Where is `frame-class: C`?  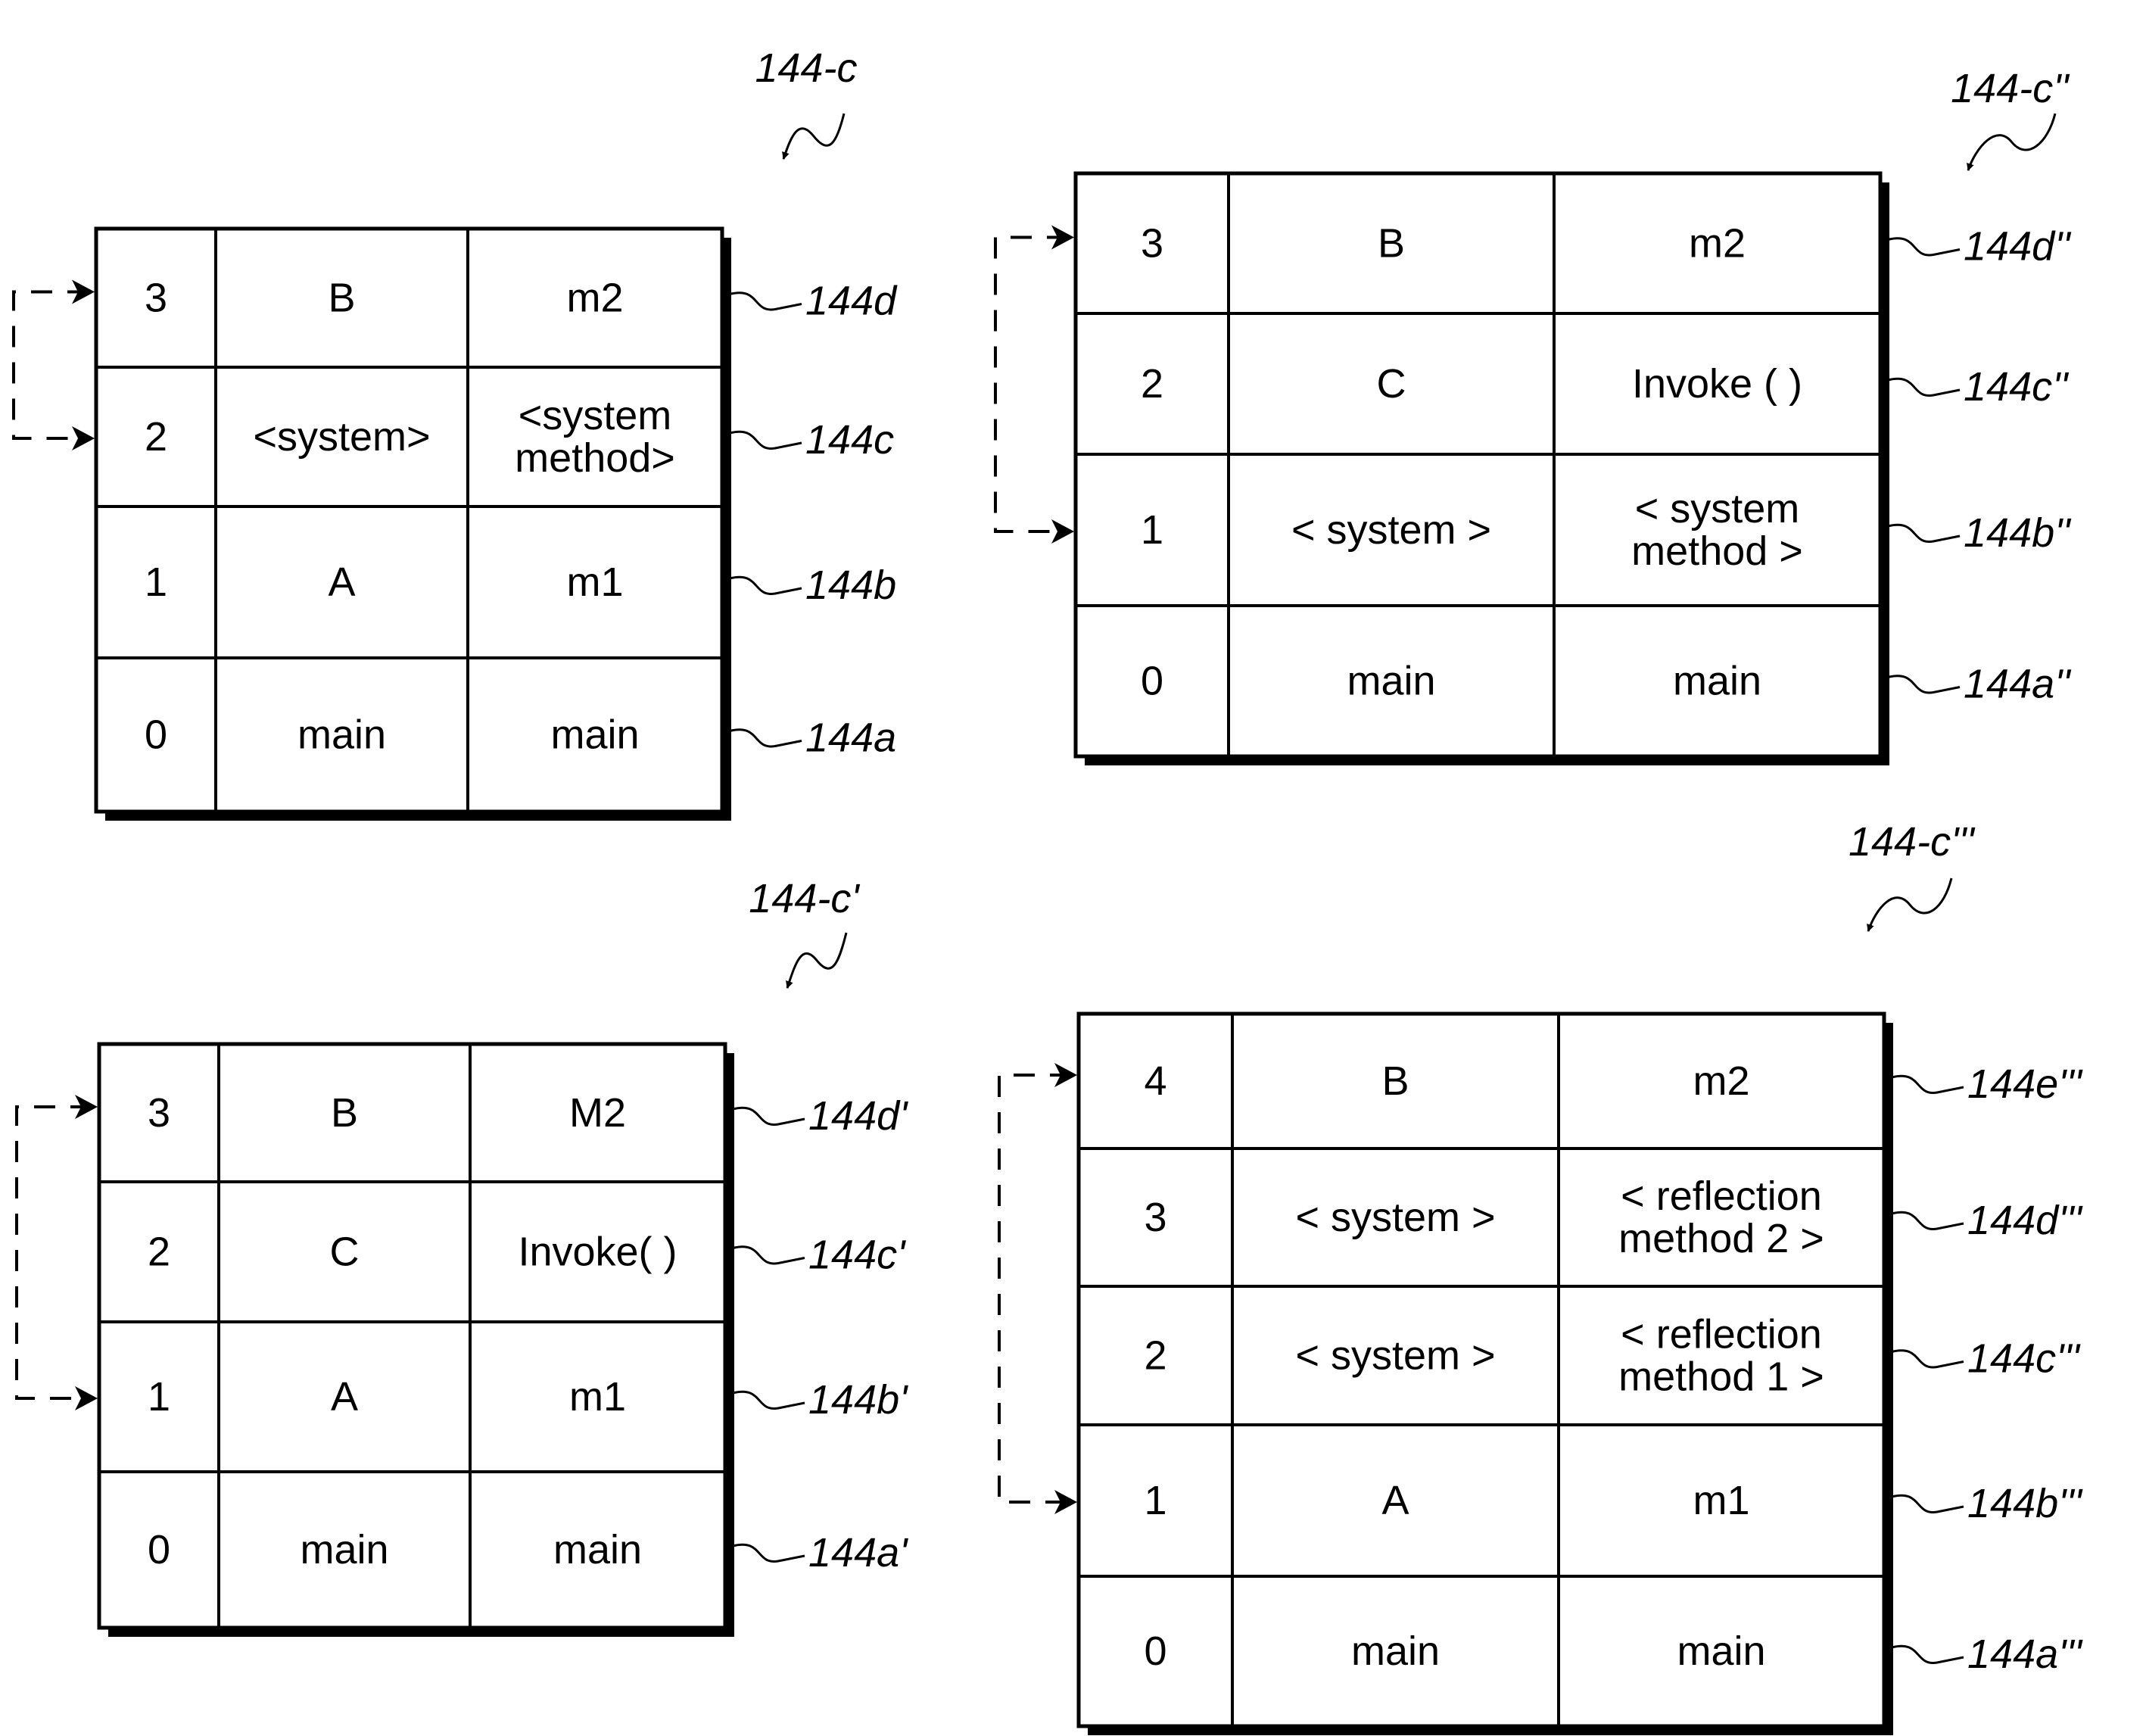 frame-class: C is located at coordinates (1391, 384).